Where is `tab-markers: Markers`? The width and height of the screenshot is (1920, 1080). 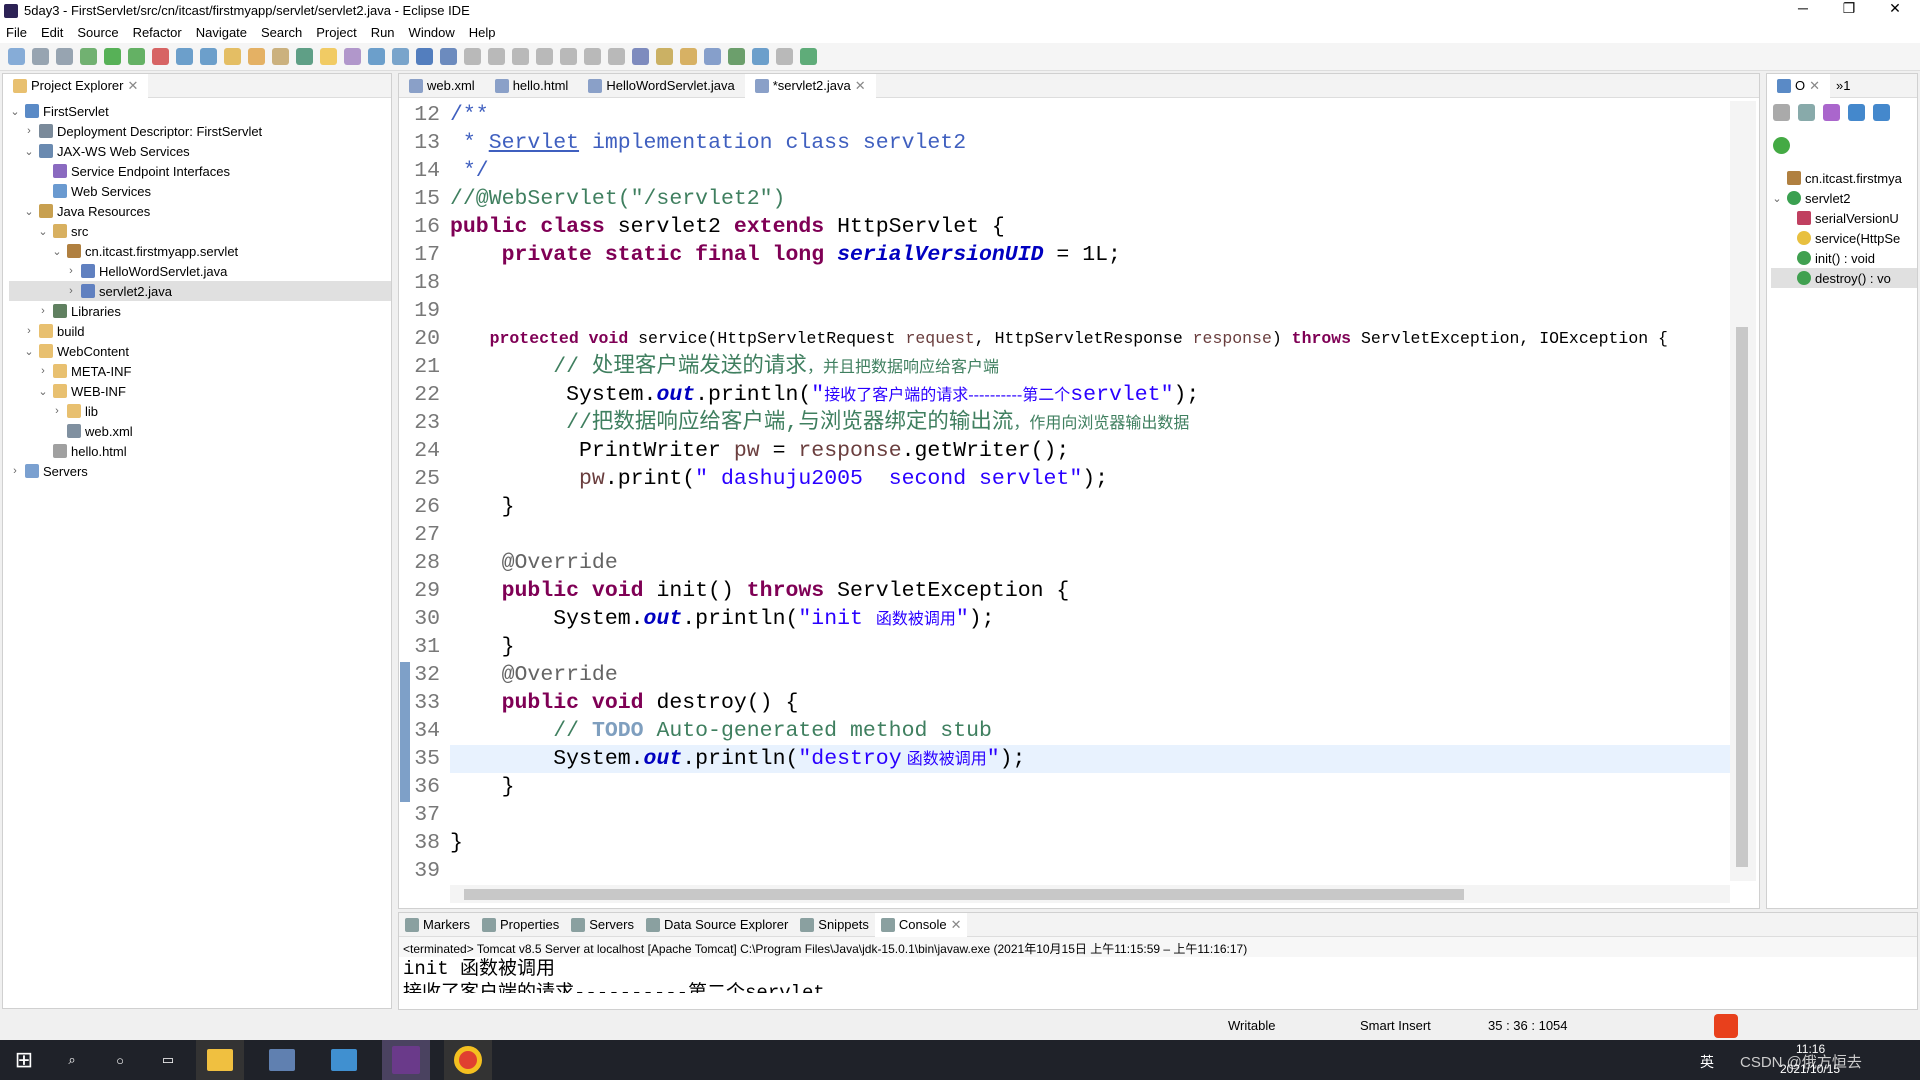 tab-markers: Markers is located at coordinates (437, 925).